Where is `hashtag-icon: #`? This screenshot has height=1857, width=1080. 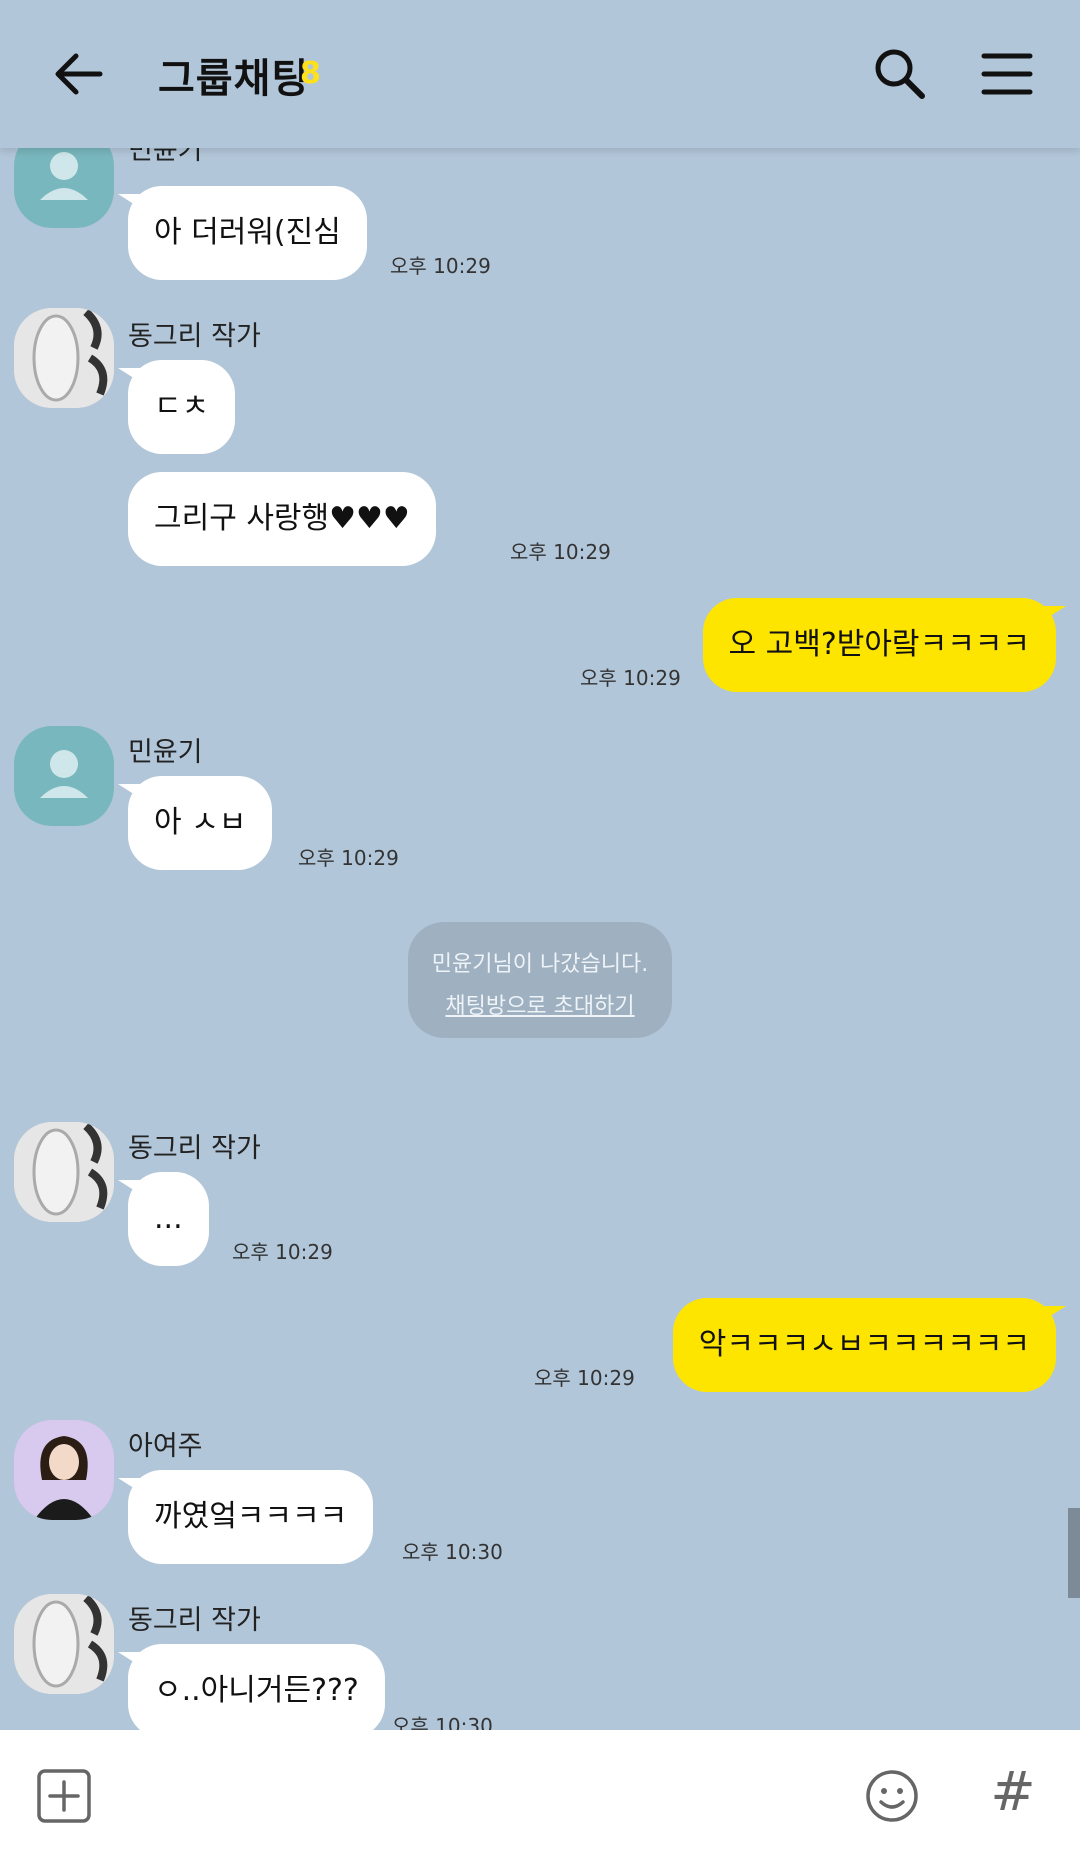 hashtag-icon: # is located at coordinates (1013, 1792).